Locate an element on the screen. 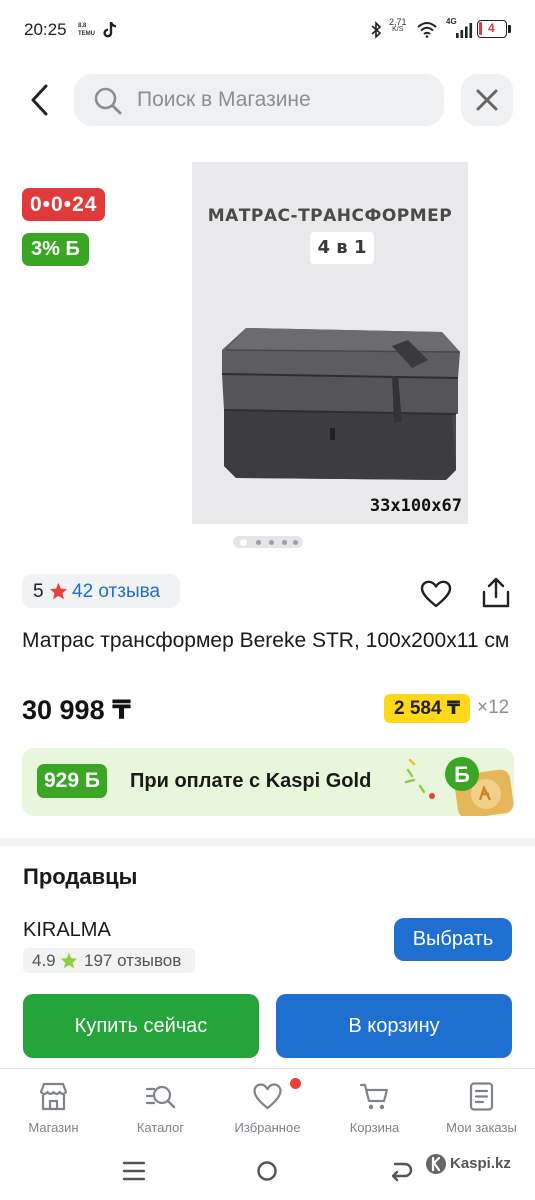 The image size is (535, 1200). kaspi-gold-banner: 929 Б При оплате с Kaspi Gold Б is located at coordinates (268, 782).